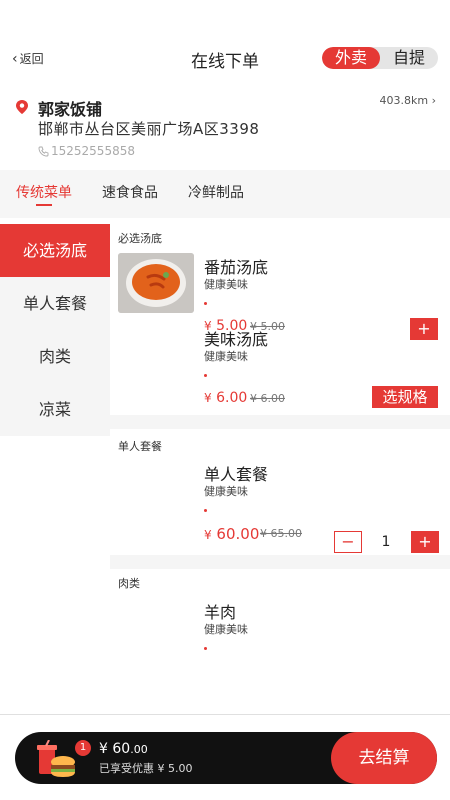  I want to click on item-price: ¥ 60.00, so click(231, 534).